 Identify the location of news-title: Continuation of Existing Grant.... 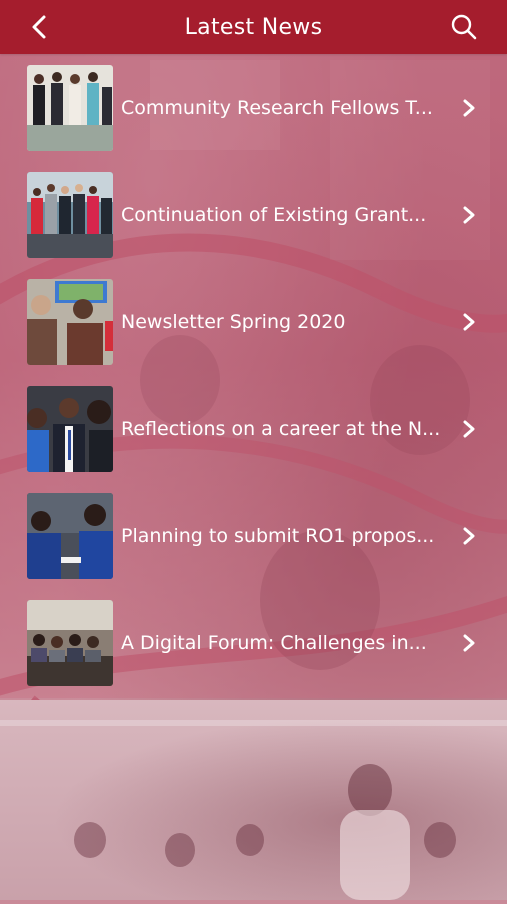
(274, 214).